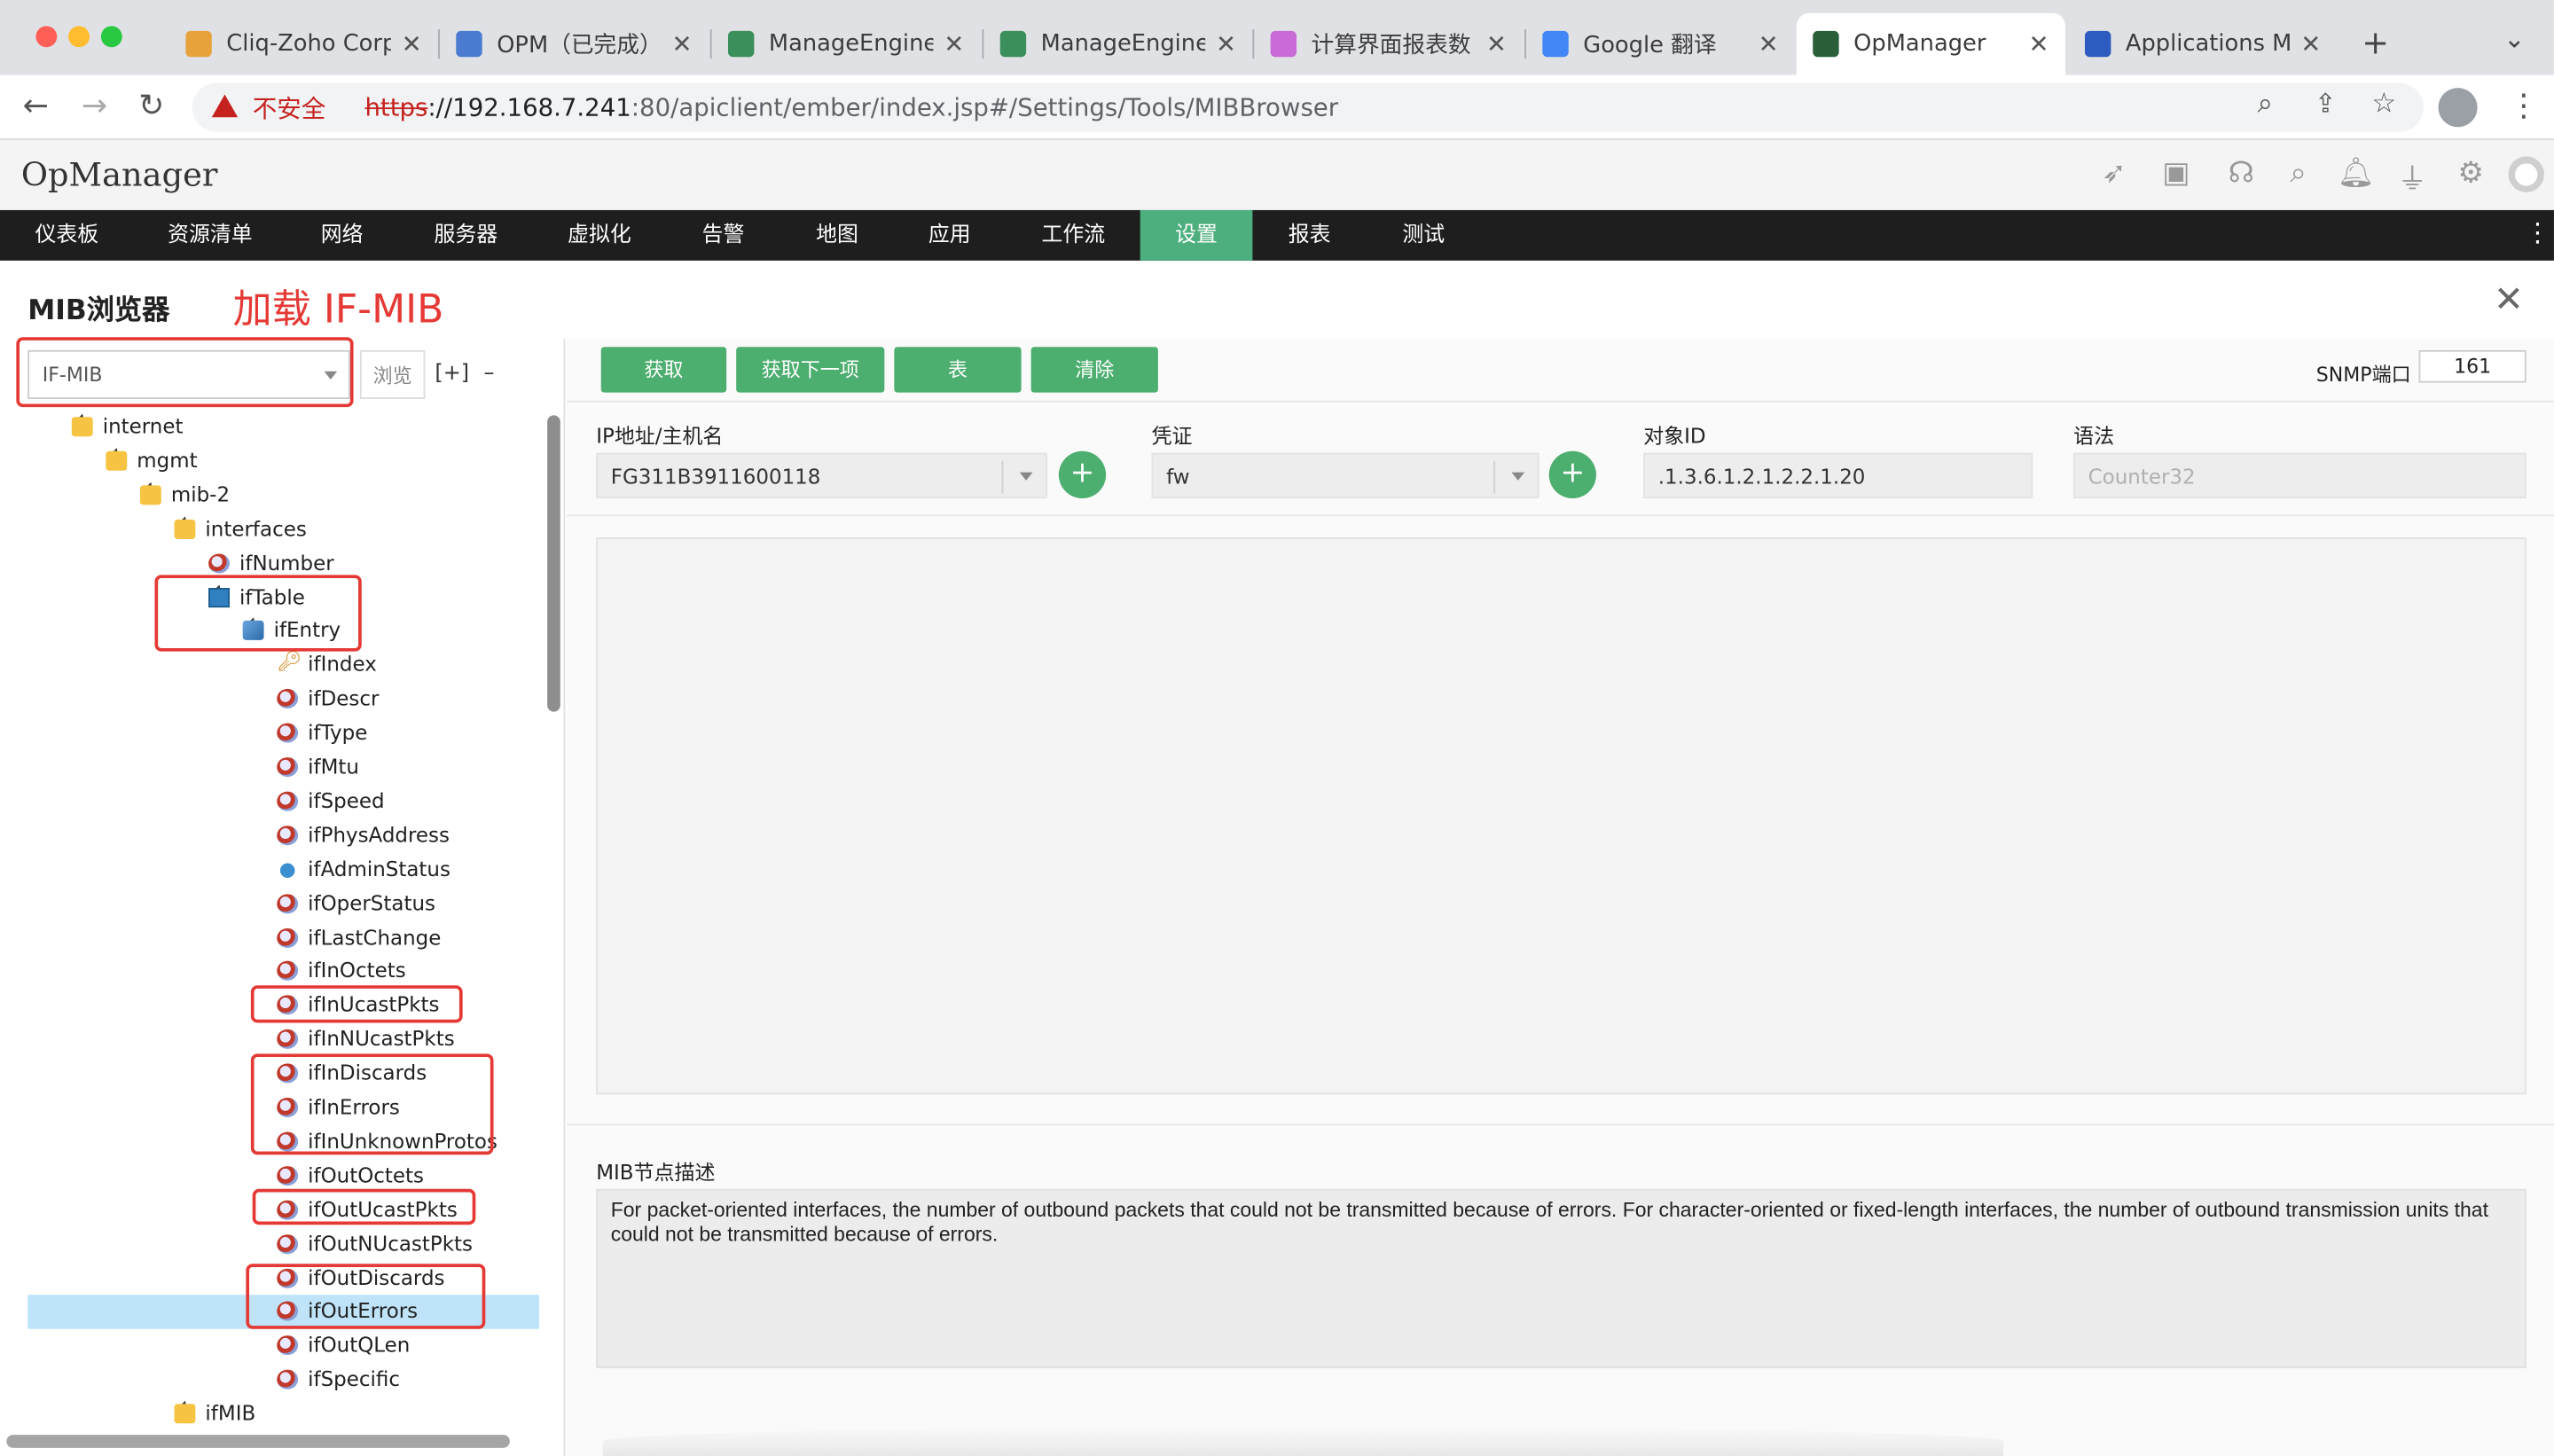 The width and height of the screenshot is (2554, 1456). I want to click on get-next-button: 获取下一项, so click(810, 370).